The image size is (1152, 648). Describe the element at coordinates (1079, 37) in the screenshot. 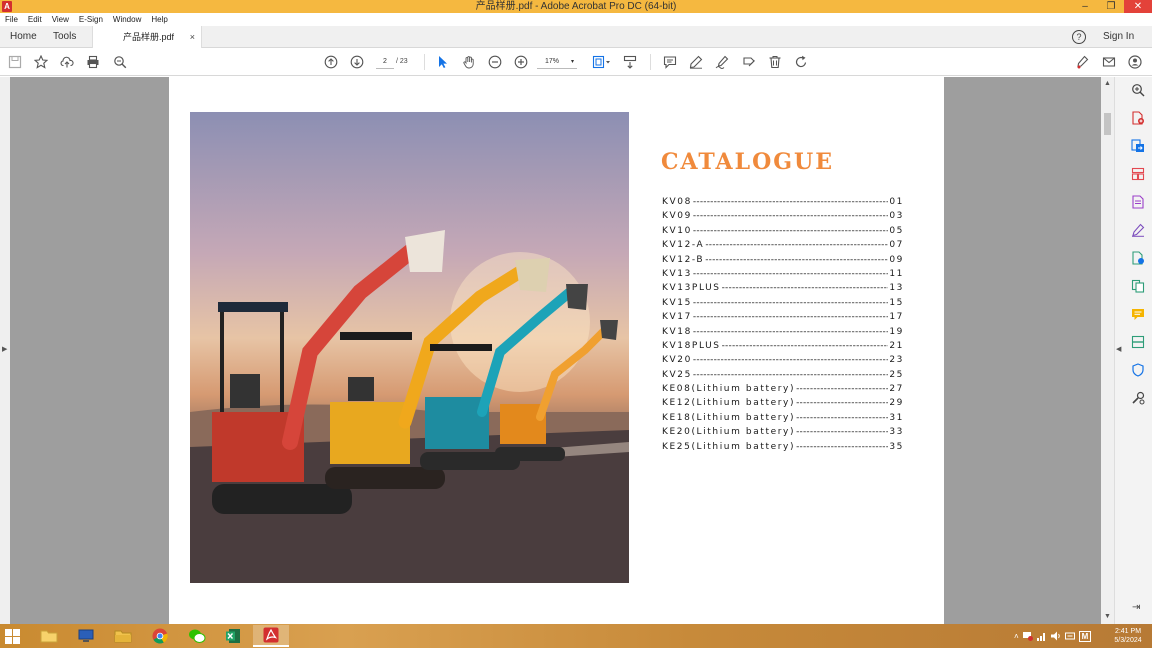

I see `help-icon: ?` at that location.